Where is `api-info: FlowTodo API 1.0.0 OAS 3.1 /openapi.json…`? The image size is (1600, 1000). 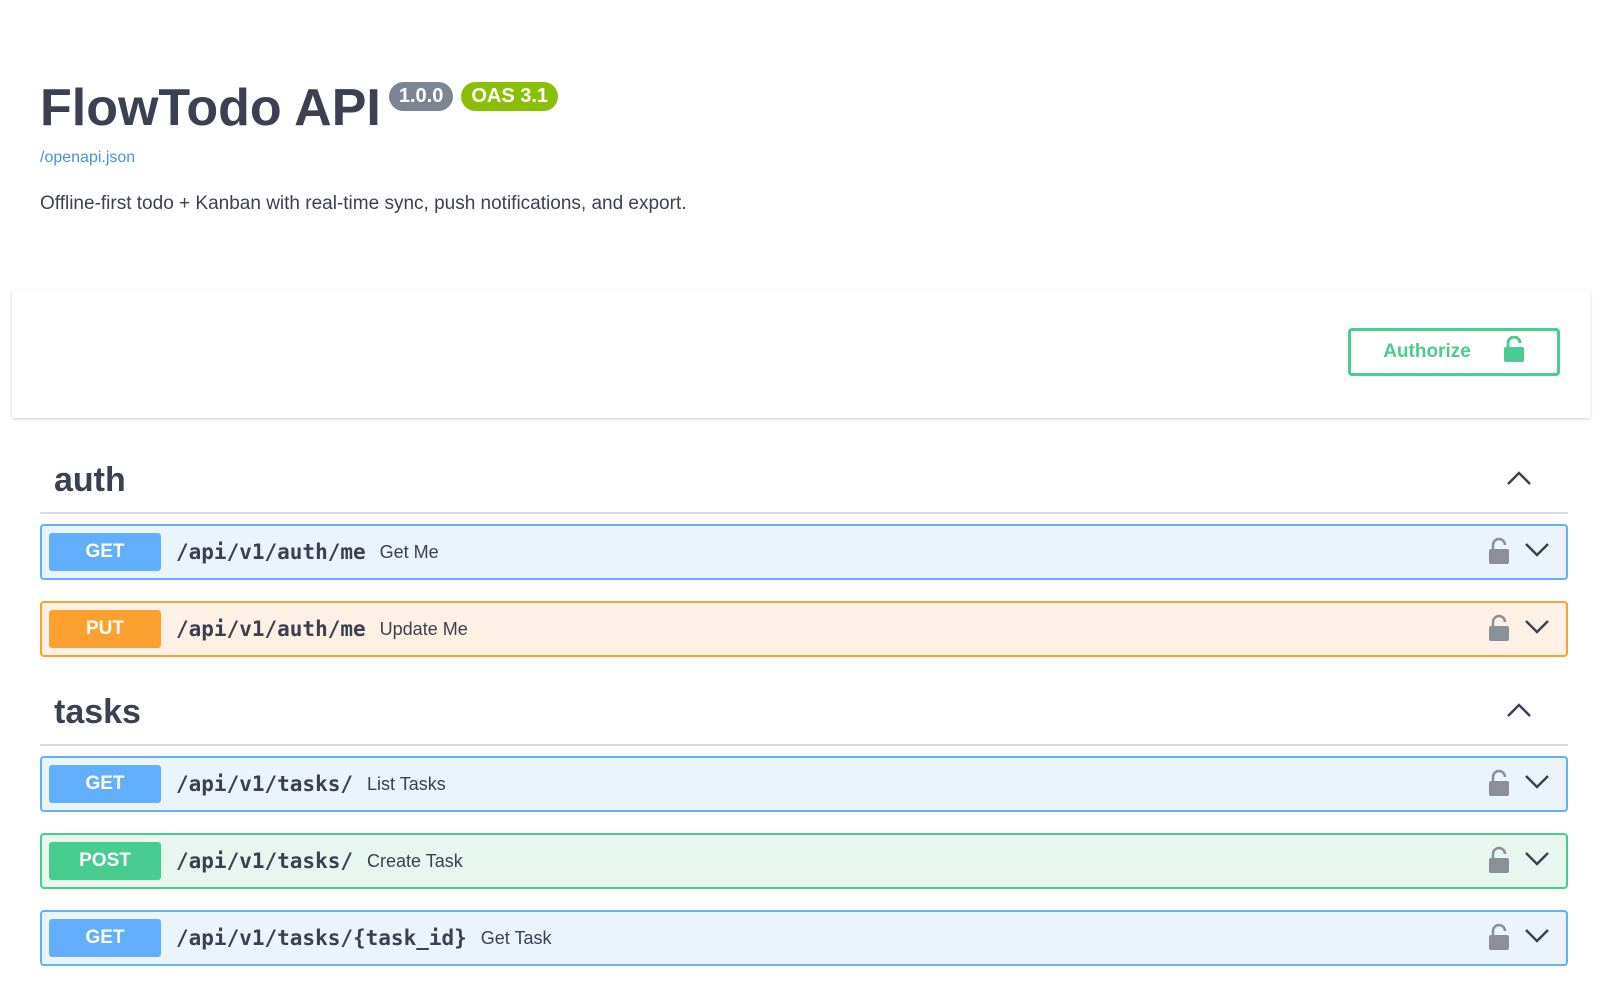
api-info: FlowTodo API 1.0.0 OAS 3.1 /openapi.json… is located at coordinates (800, 147).